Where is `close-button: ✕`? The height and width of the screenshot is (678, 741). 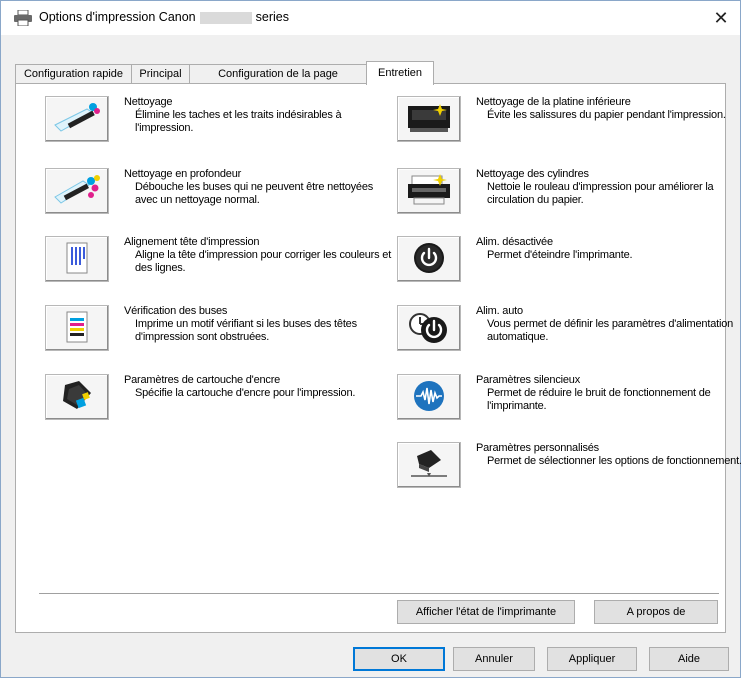 close-button: ✕ is located at coordinates (721, 18).